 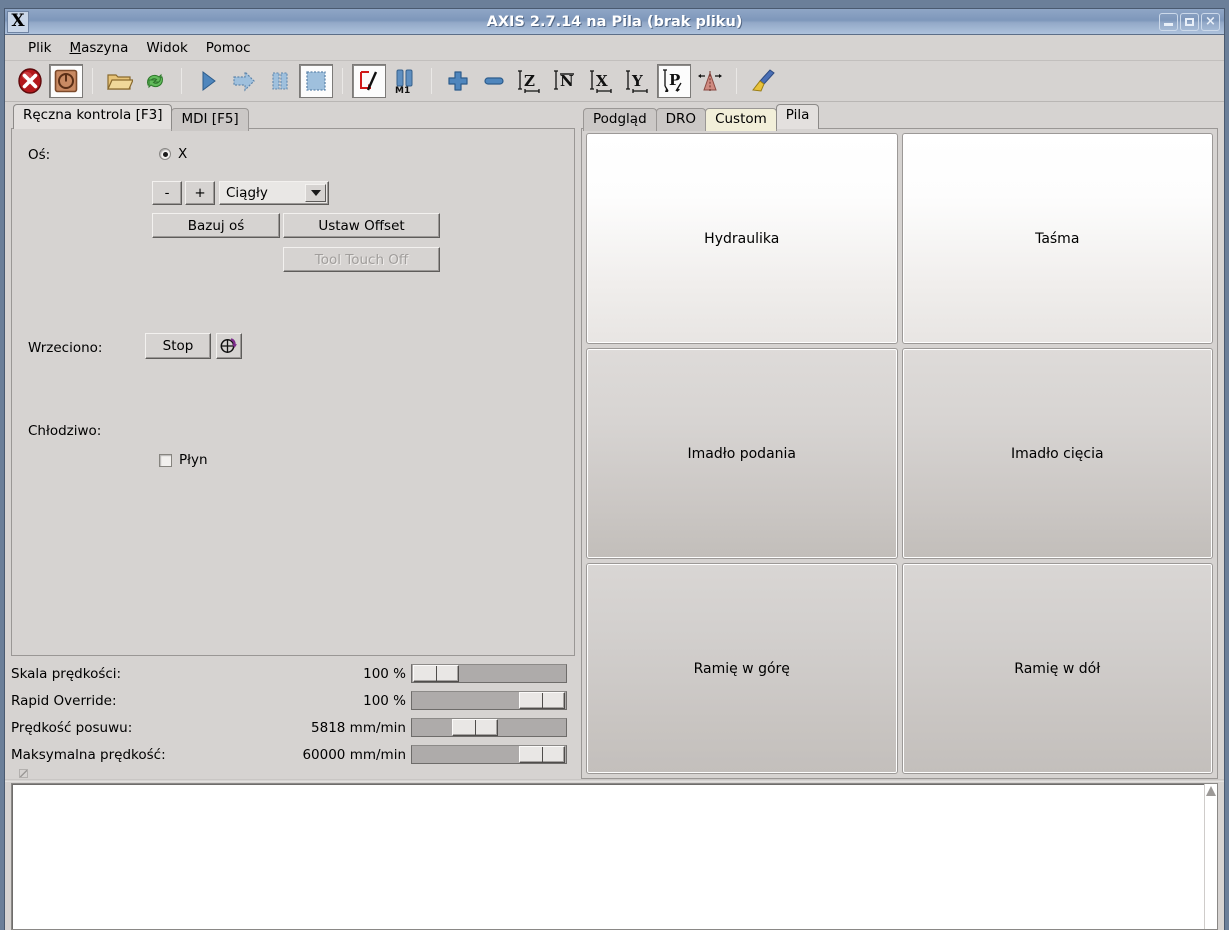 I want to click on spindle-stop-button: Stop, so click(x=178, y=346).